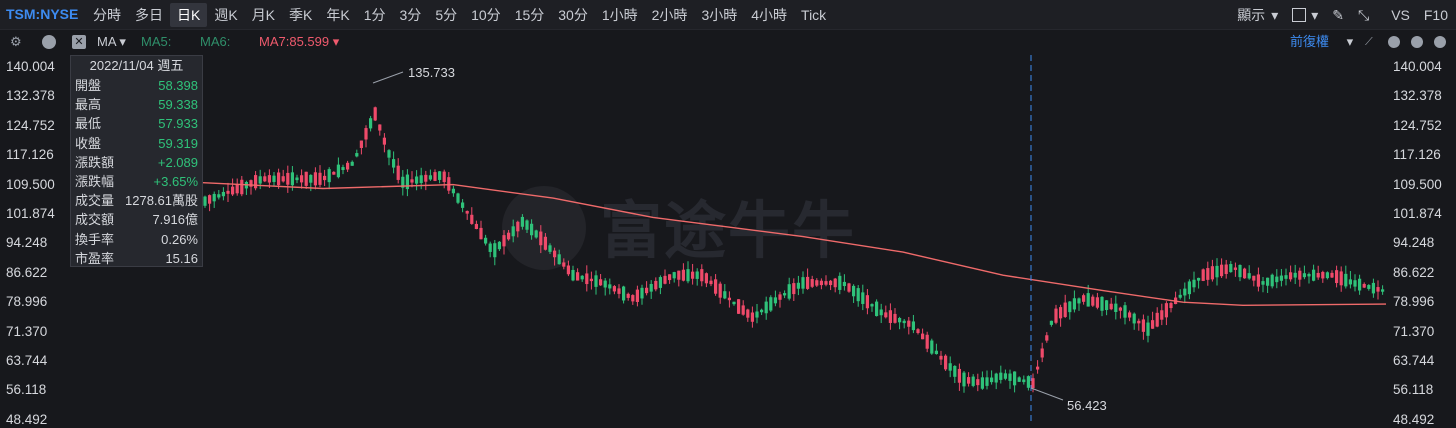 Image resolution: width=1456 pixels, height=428 pixels. Describe the element at coordinates (263, 15) in the screenshot. I see `tab-timeframe: 月K` at that location.